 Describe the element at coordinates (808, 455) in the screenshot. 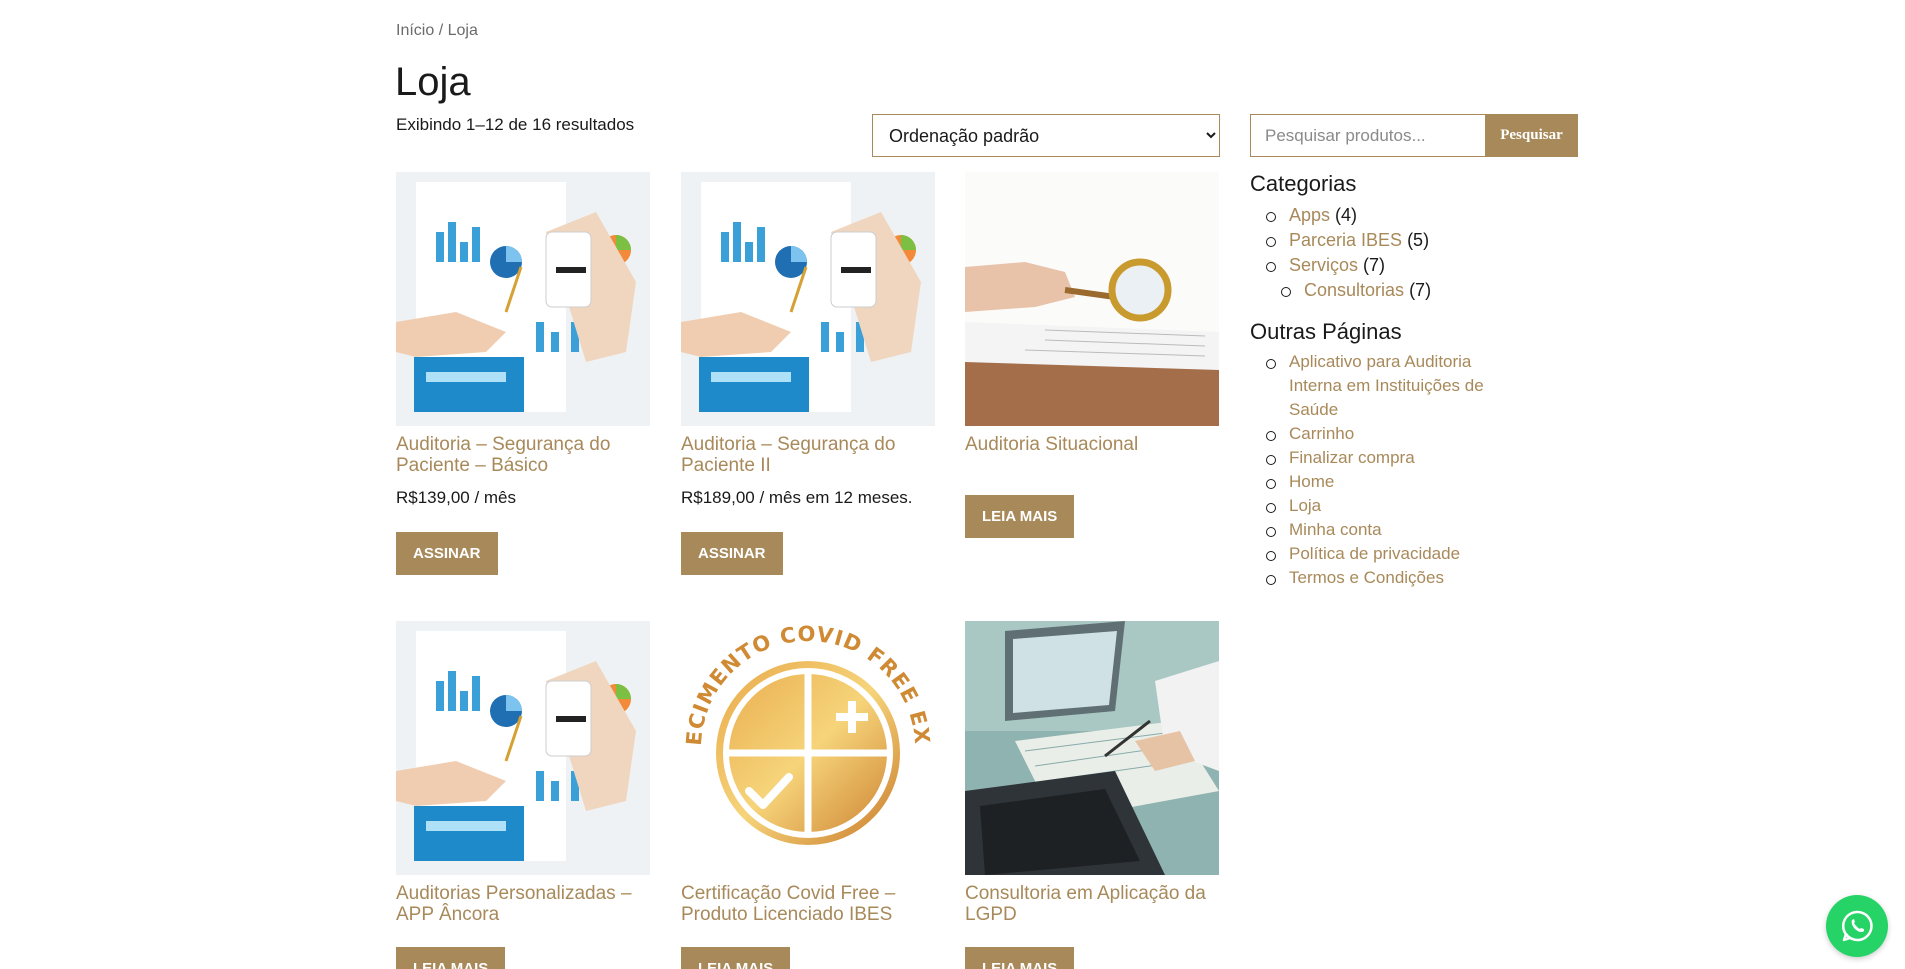

I see `product-title: Auditoria – Segurança do Paciente II` at that location.